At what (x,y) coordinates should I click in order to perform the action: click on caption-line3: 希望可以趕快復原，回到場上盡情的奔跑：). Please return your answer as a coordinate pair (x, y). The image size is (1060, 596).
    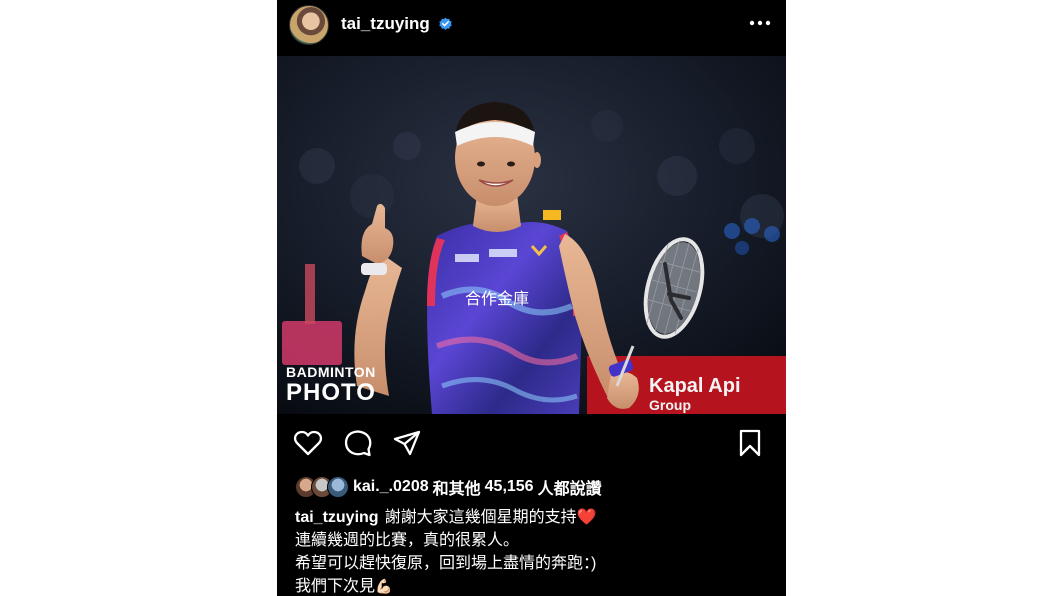
    Looking at the image, I should click on (446, 563).